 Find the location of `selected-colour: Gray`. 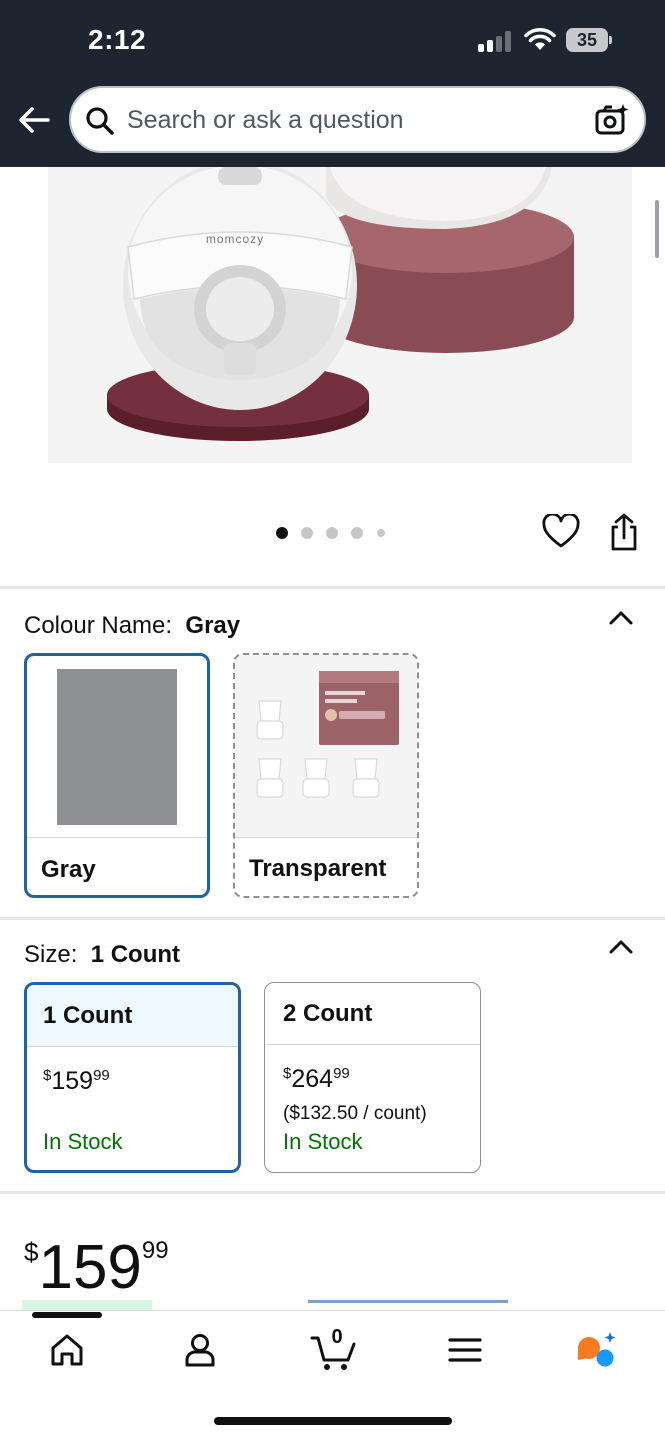

selected-colour: Gray is located at coordinates (213, 625).